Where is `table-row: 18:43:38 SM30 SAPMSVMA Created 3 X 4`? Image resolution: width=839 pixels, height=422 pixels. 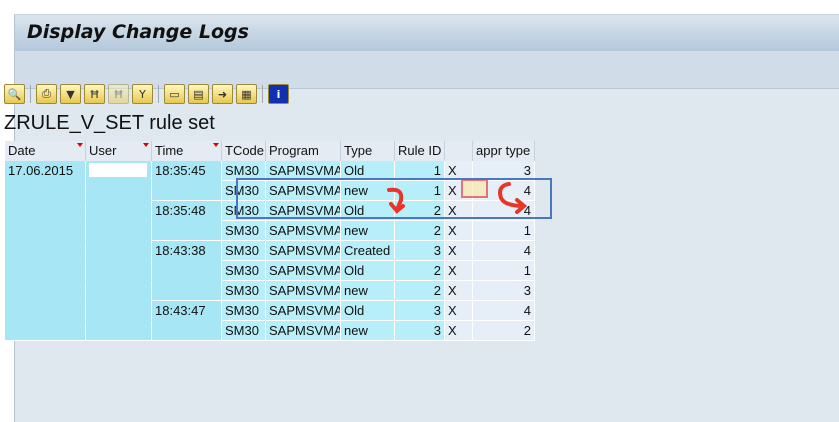
table-row: 18:43:38 SM30 SAPMSVMA Created 3 X 4 is located at coordinates (270, 251).